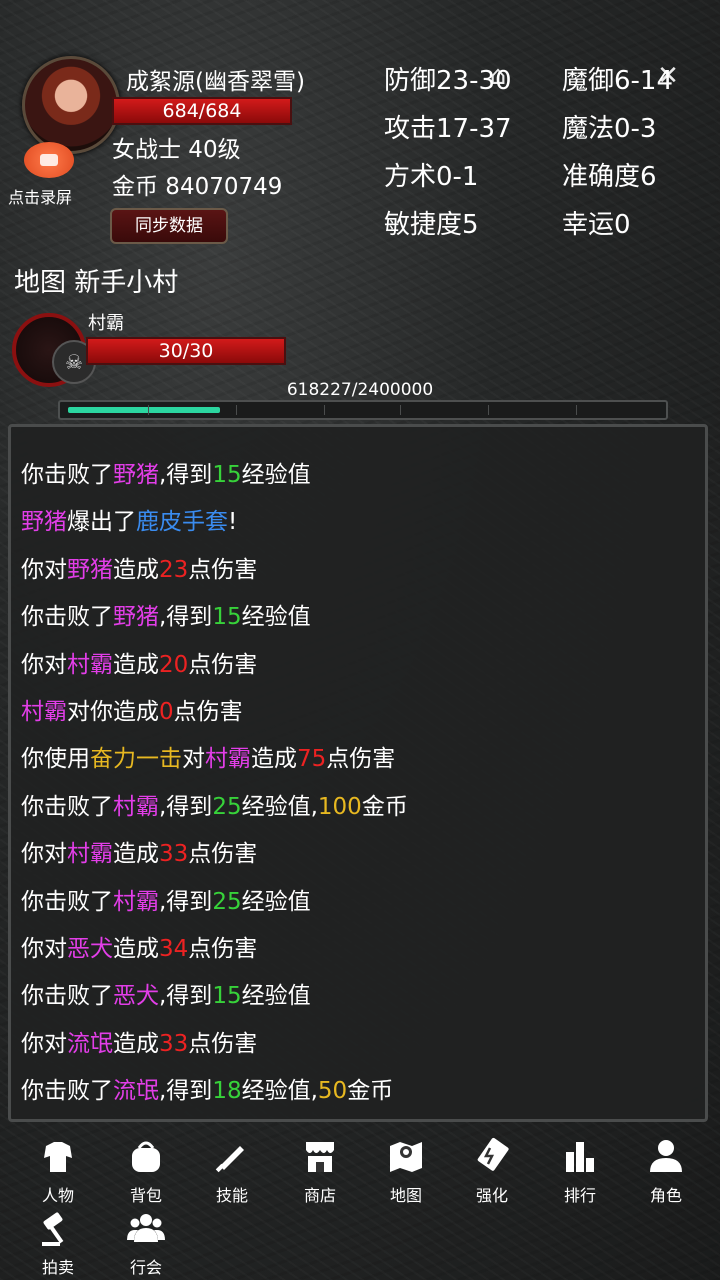  I want to click on nav-item-bag: 背包, so click(144, 1171).